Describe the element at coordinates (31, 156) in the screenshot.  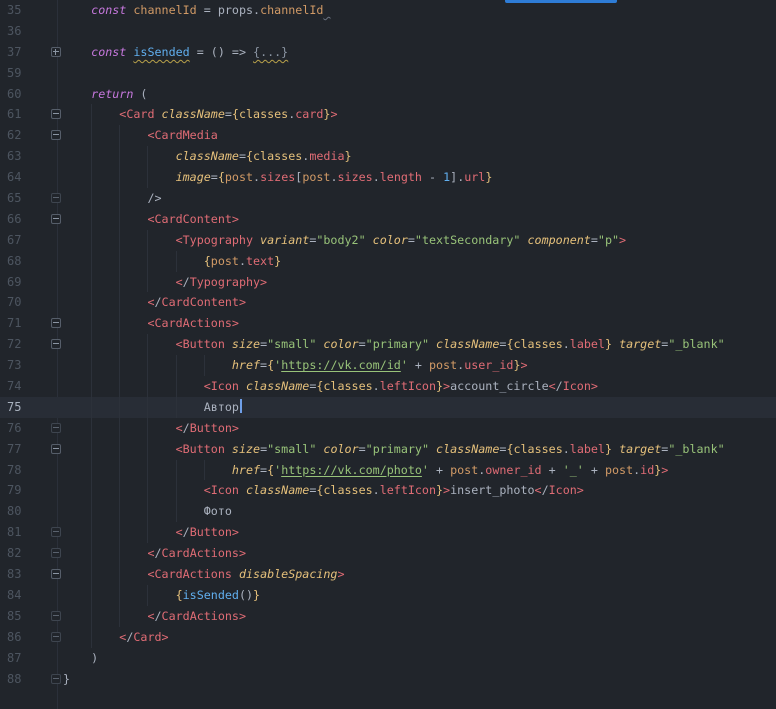
I see `line-number: 63` at that location.